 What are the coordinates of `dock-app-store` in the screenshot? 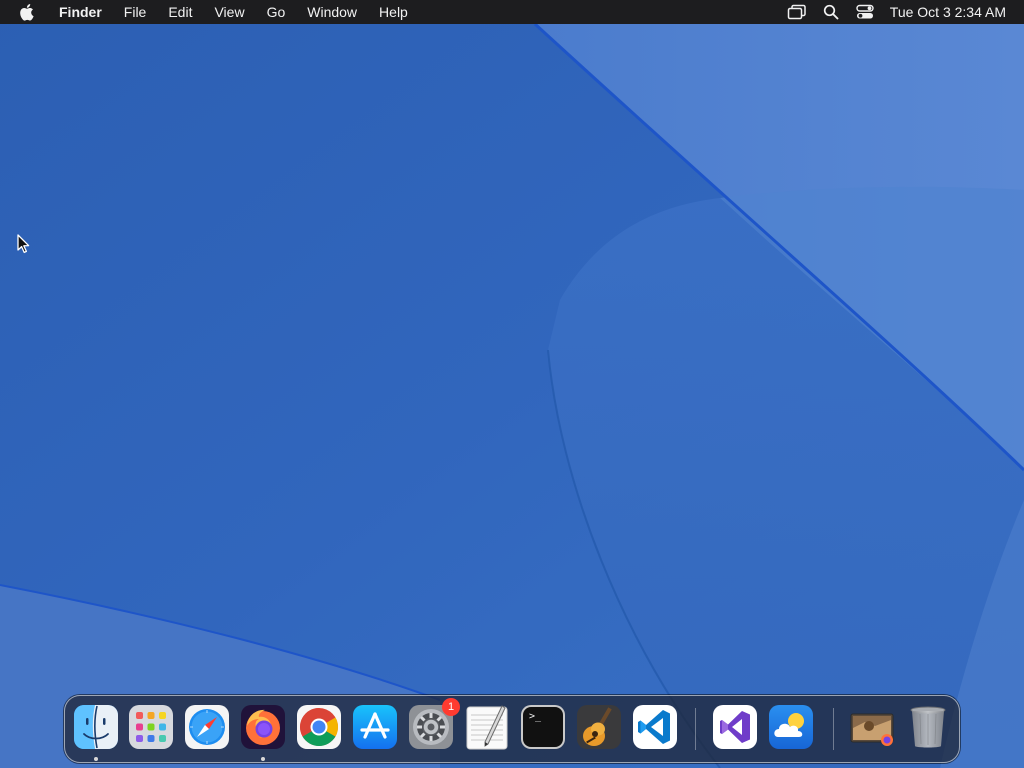 It's located at (375, 727).